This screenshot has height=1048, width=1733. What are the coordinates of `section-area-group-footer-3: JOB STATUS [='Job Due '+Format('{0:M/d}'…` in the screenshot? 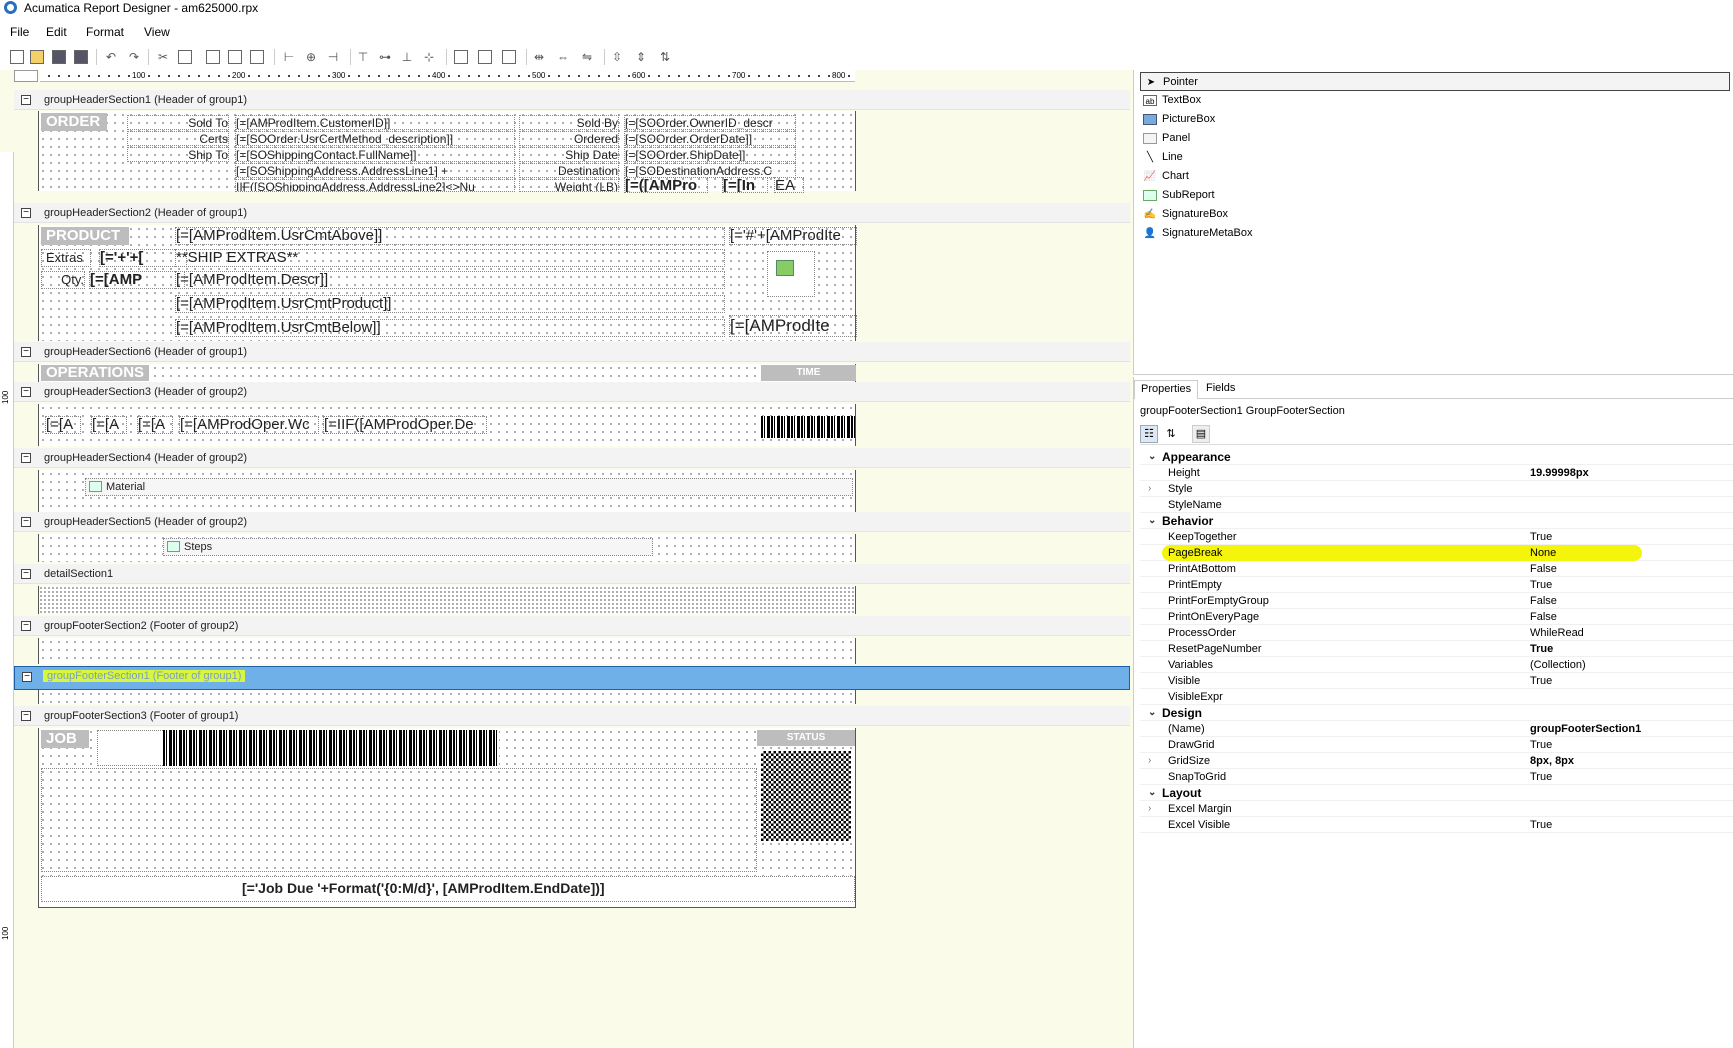 It's located at (447, 818).